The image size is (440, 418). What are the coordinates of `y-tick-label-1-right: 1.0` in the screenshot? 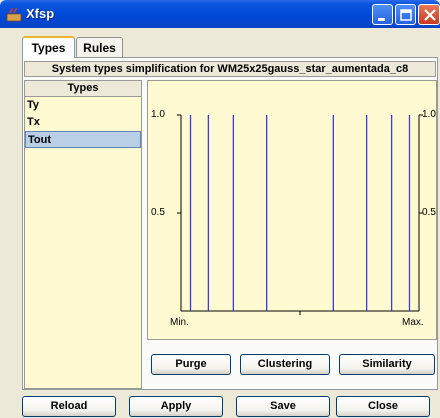 It's located at (429, 114).